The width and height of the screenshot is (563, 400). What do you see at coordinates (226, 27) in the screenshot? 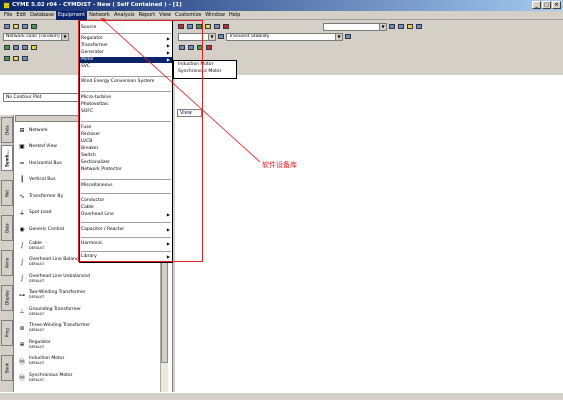
I see `stop-icon` at bounding box center [226, 27].